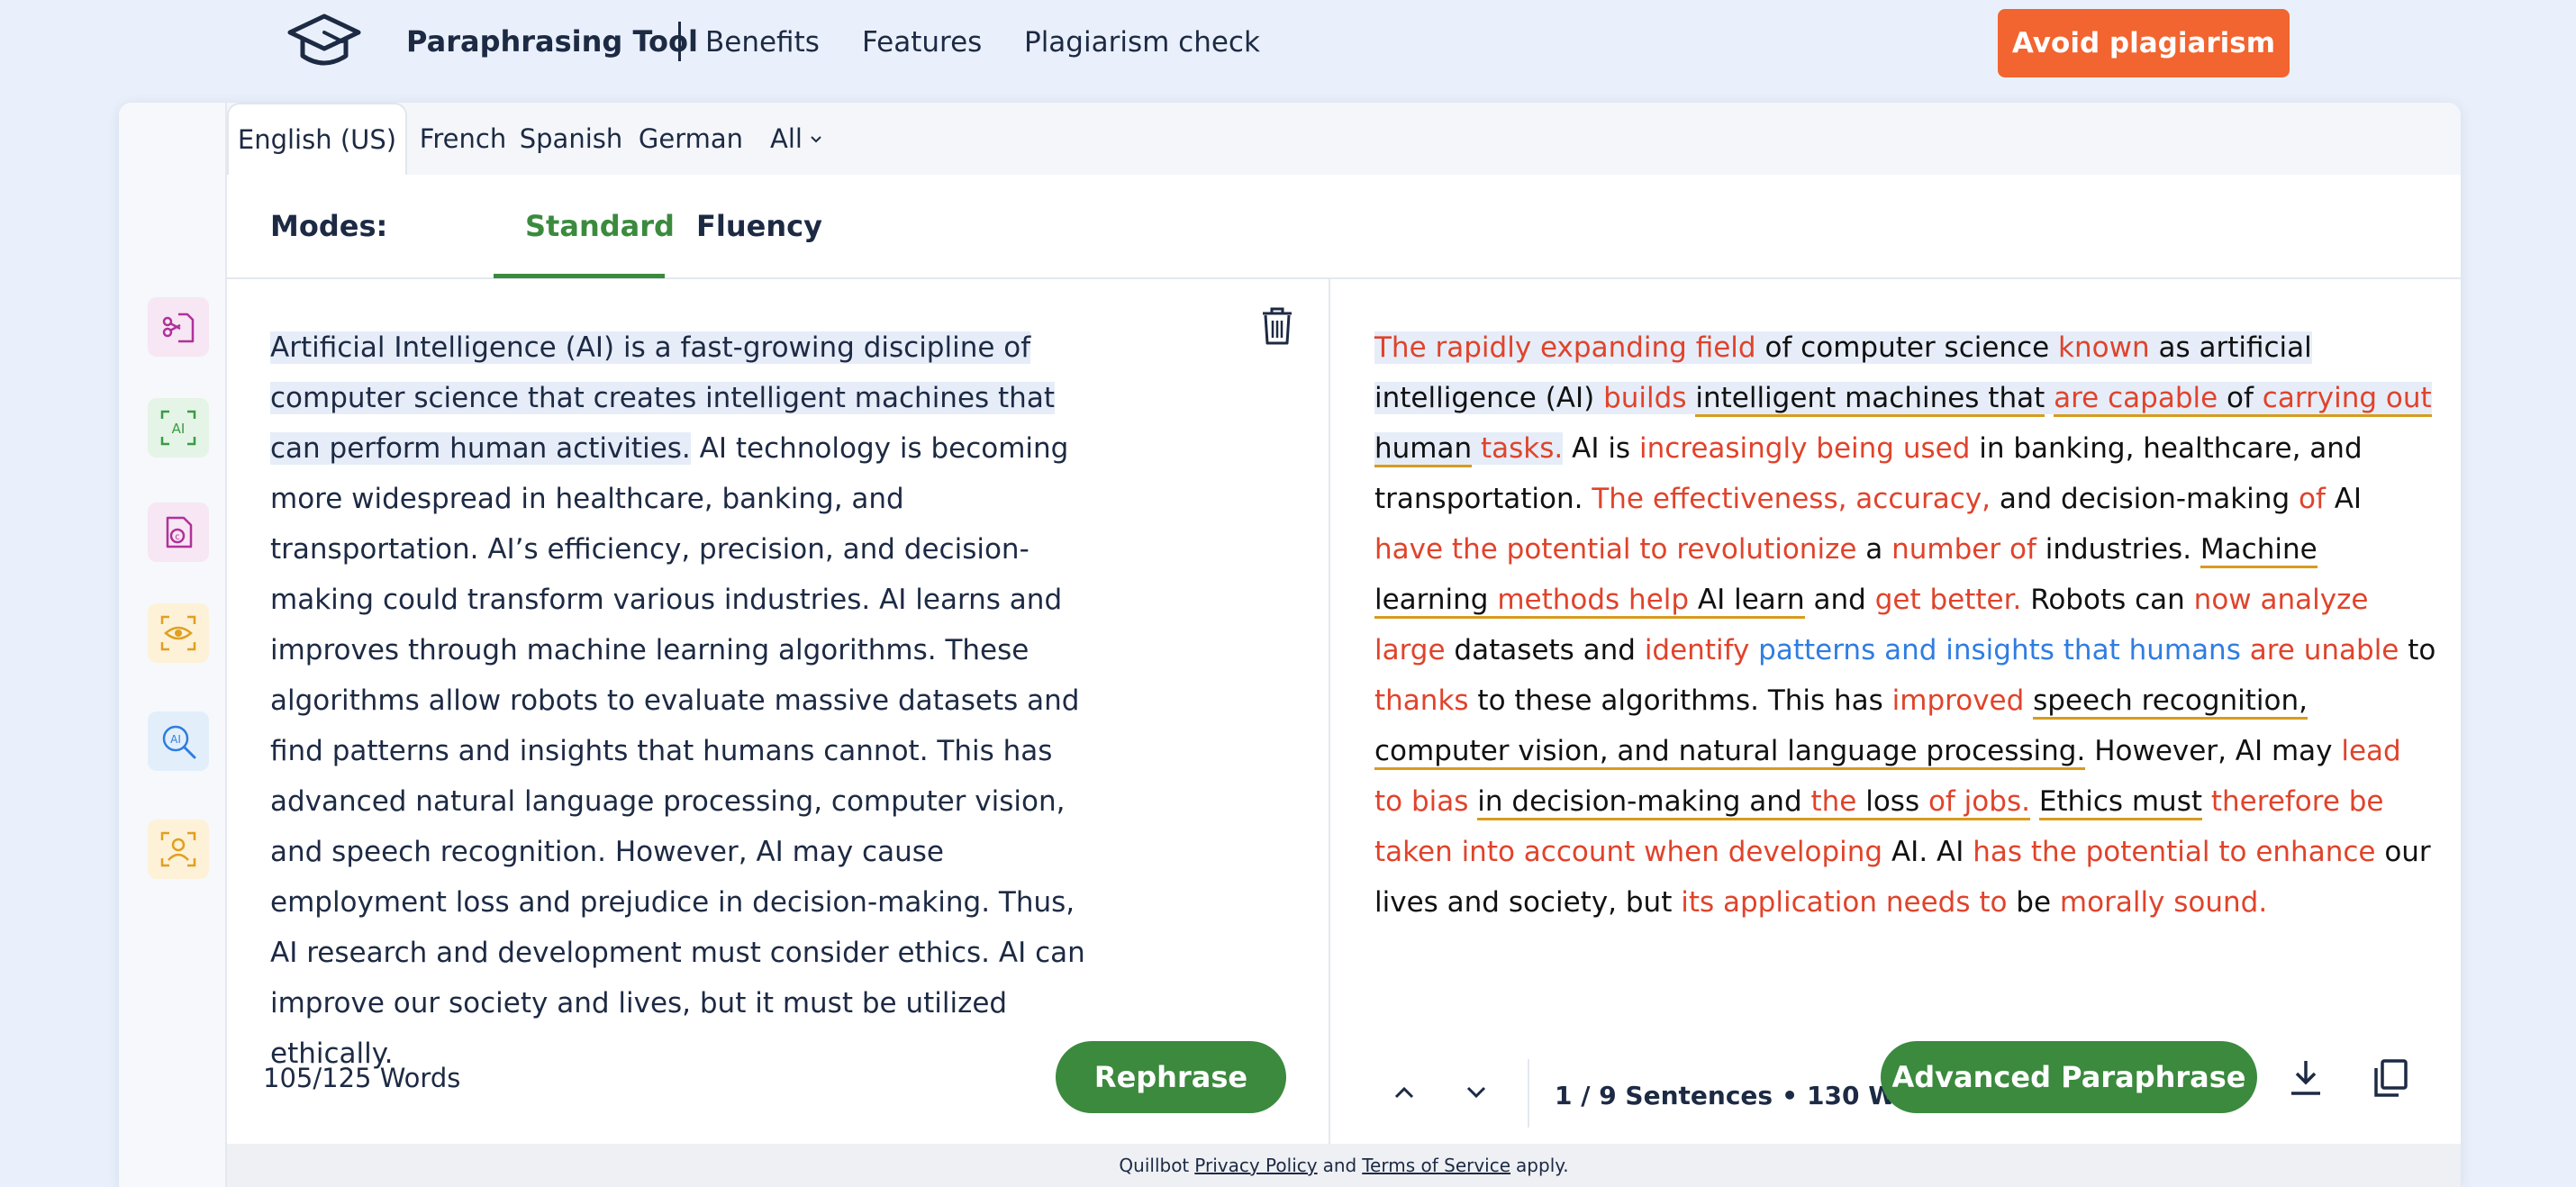 This screenshot has width=2576, height=1187. I want to click on nav-link-plagiarism-check: Plagiarism check, so click(1142, 42).